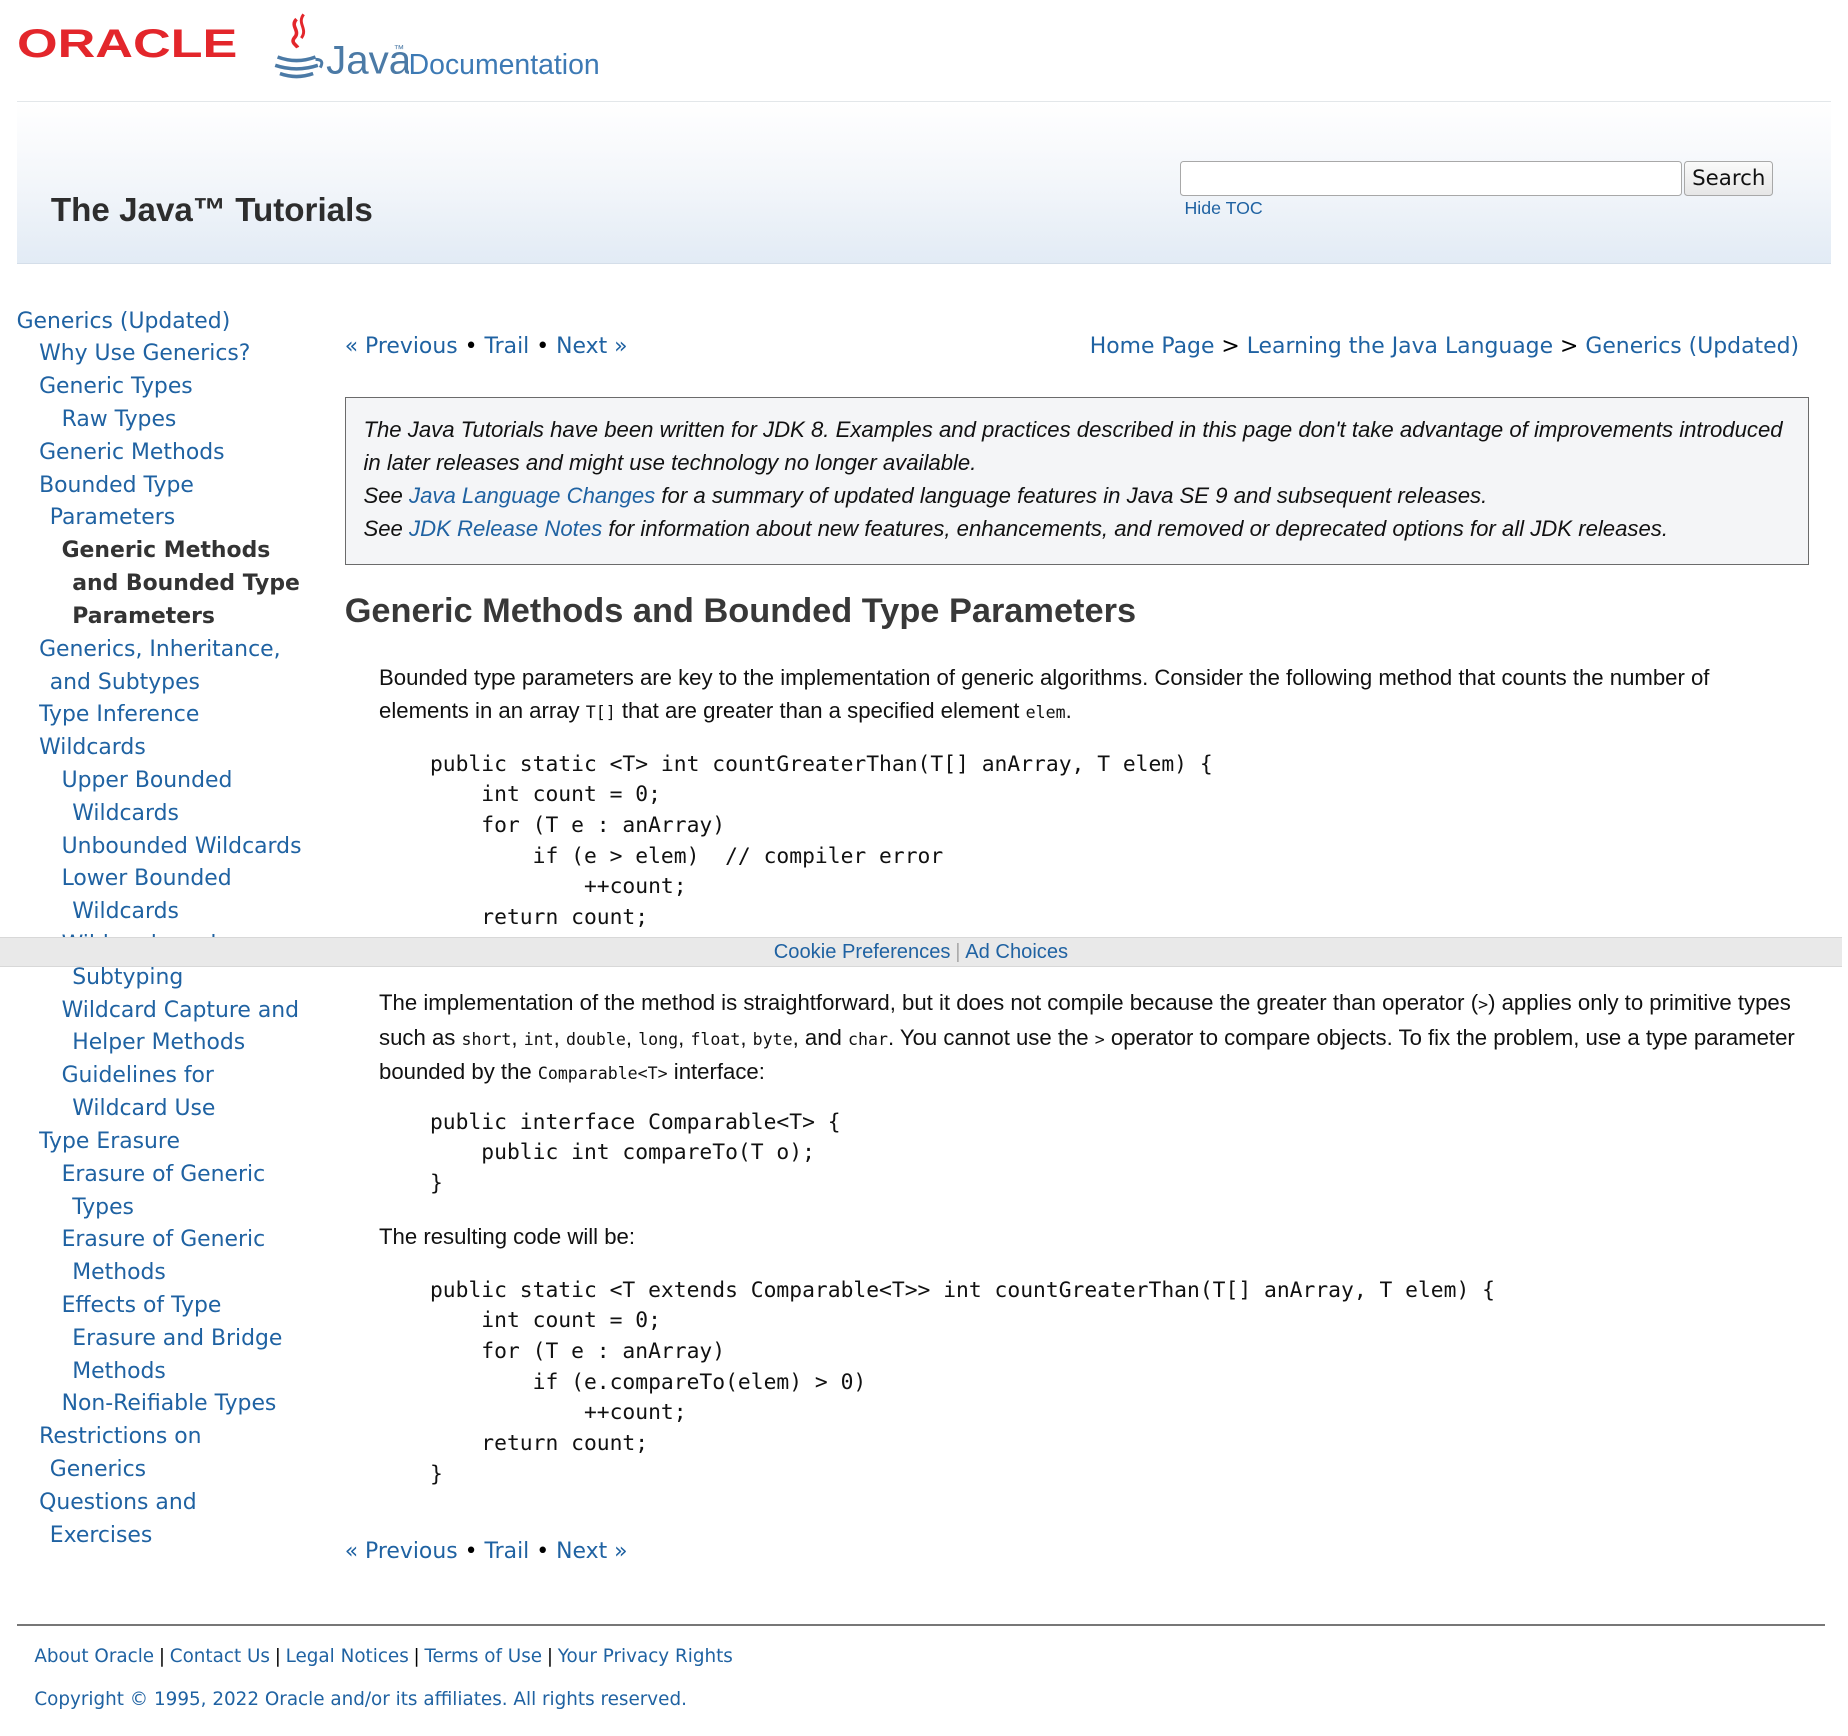 The image size is (1848, 1736). What do you see at coordinates (165, 715) in the screenshot?
I see `toc-item-type-inference: Type Inference` at bounding box center [165, 715].